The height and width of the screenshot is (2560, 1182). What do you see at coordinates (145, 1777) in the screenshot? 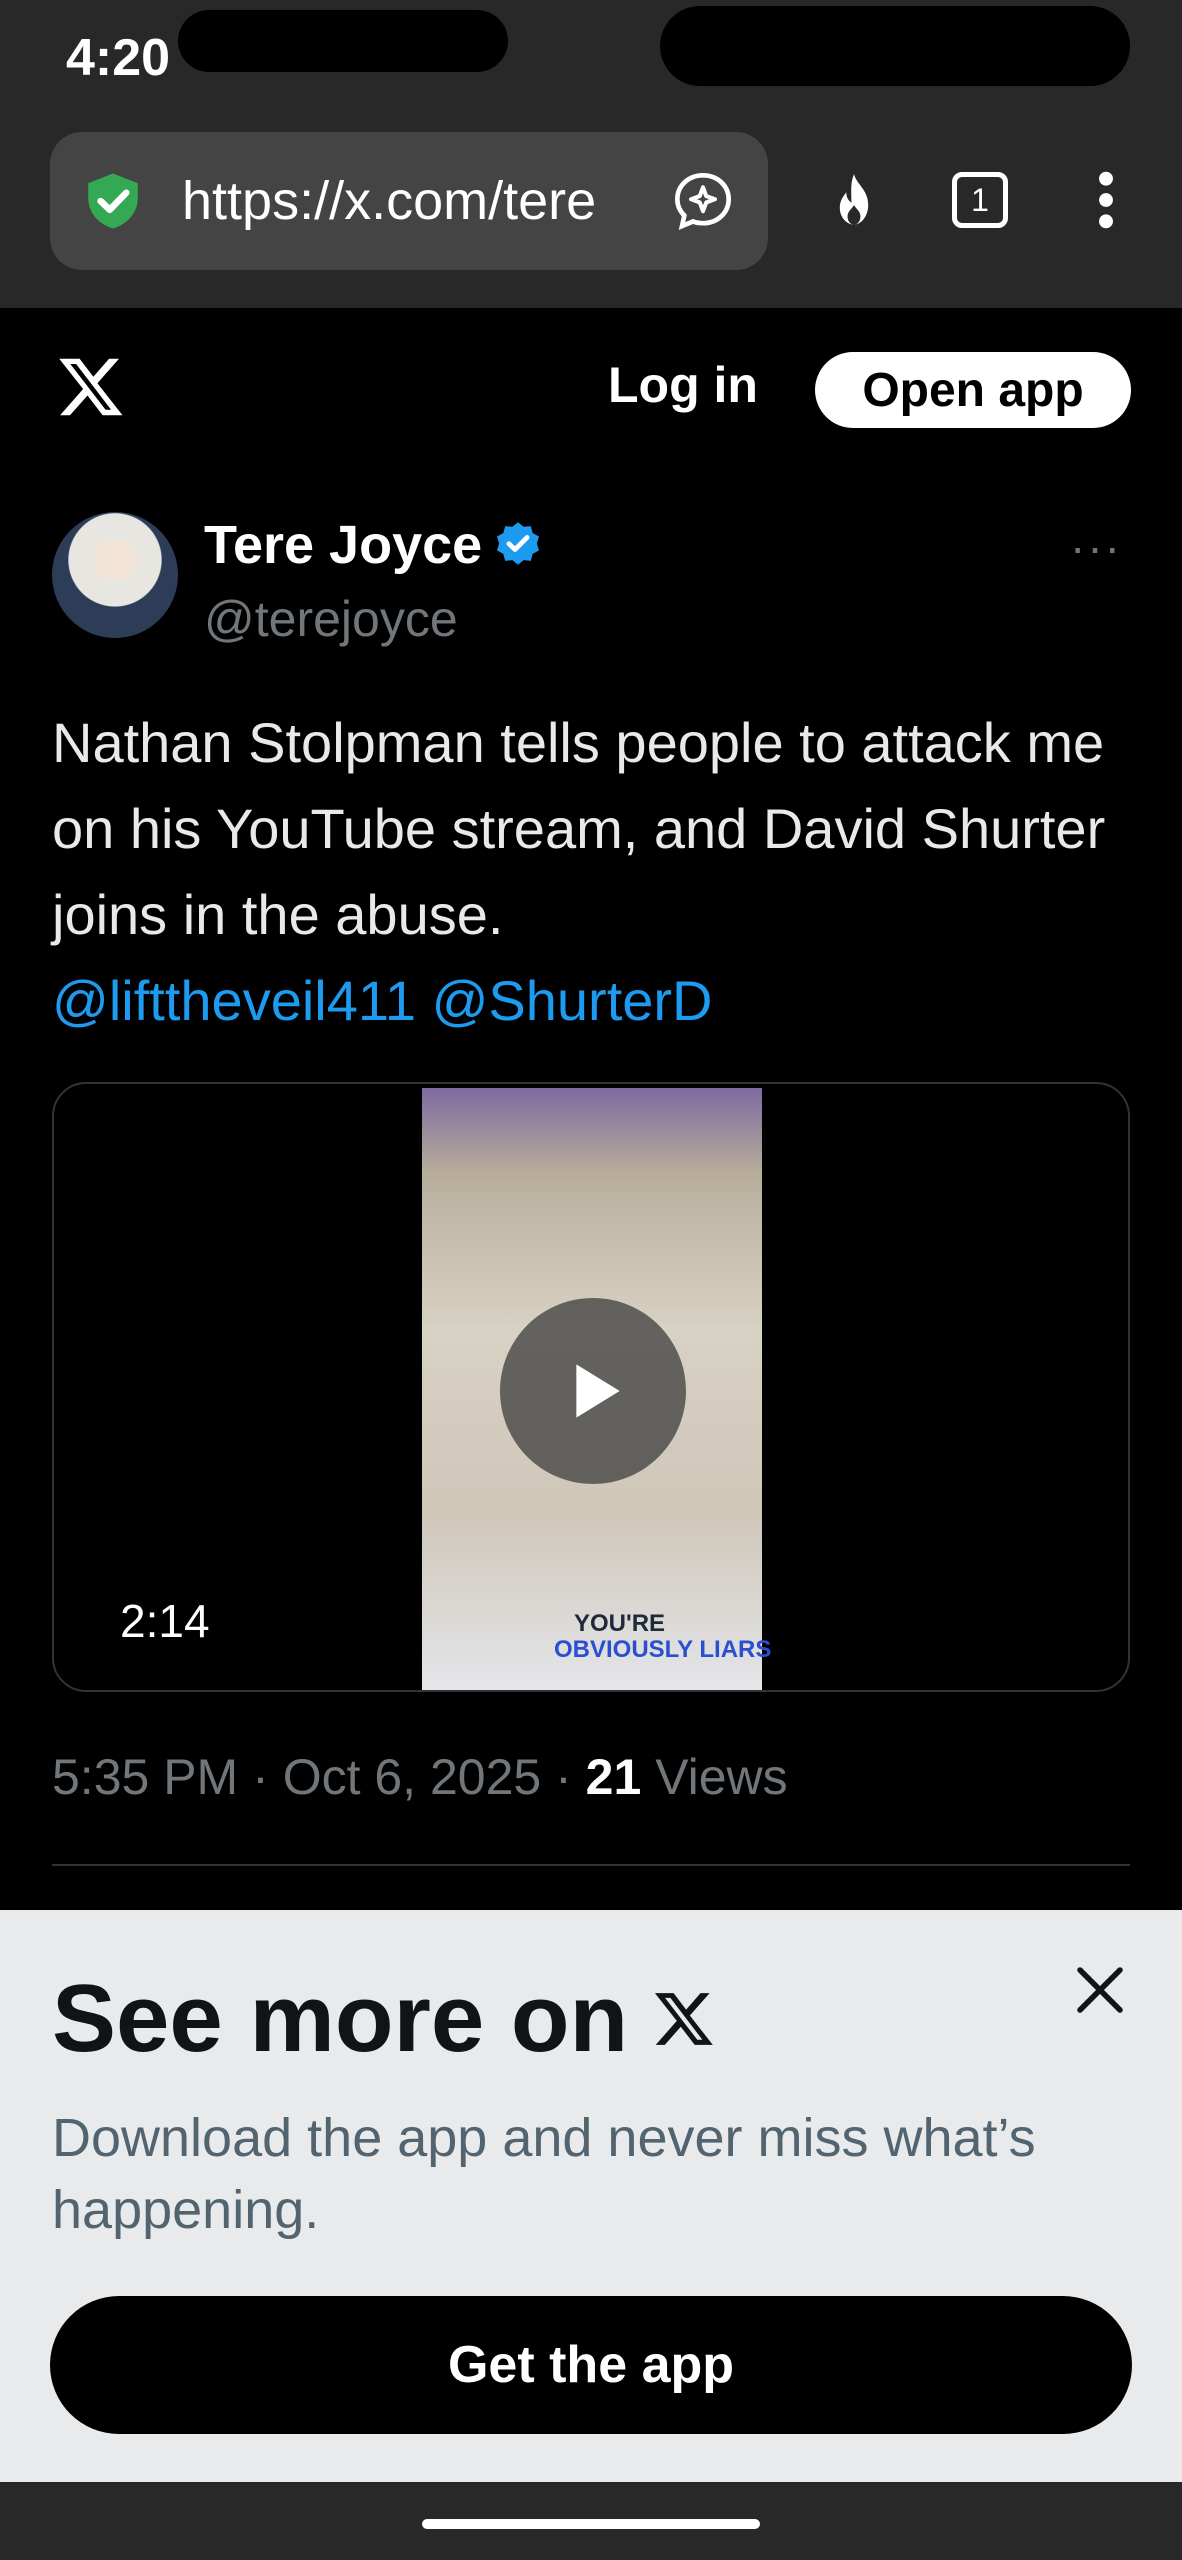
I see `tweet-time: 5:35 PM` at bounding box center [145, 1777].